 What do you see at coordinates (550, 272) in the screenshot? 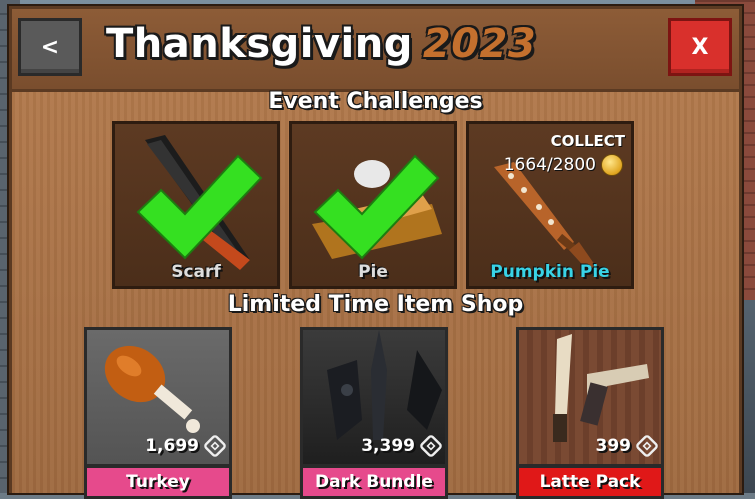
I see `challenge-name: Pumpkin Pie` at bounding box center [550, 272].